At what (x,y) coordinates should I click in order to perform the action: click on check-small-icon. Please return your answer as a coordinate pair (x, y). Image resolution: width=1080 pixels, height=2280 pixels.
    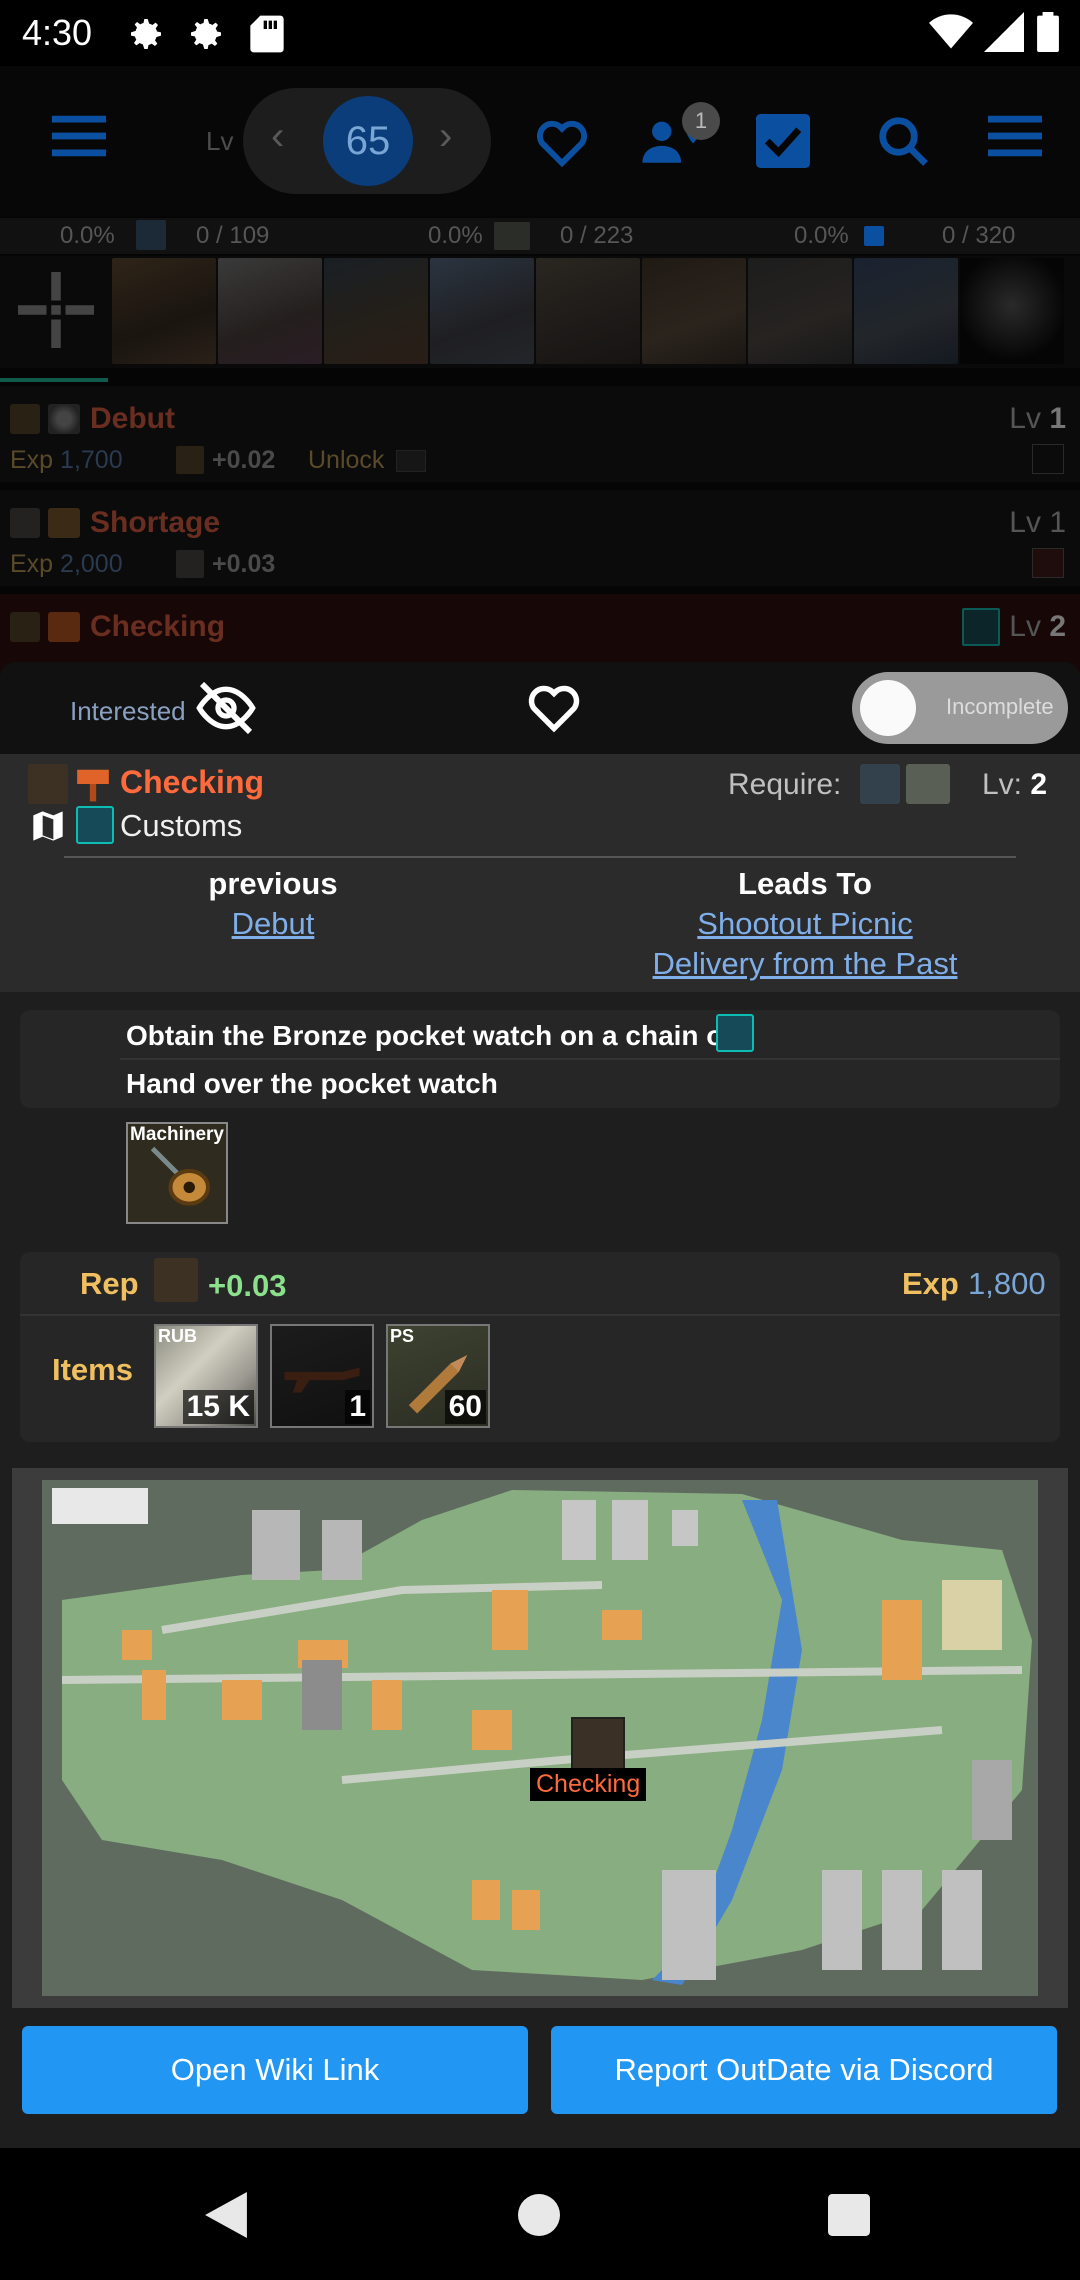
    Looking at the image, I should click on (874, 236).